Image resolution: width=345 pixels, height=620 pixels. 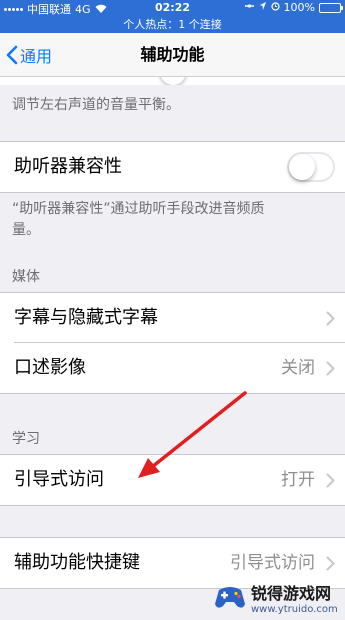 I want to click on watermark-text: 锐得游戏网 www.ytruido.com, so click(x=294, y=597).